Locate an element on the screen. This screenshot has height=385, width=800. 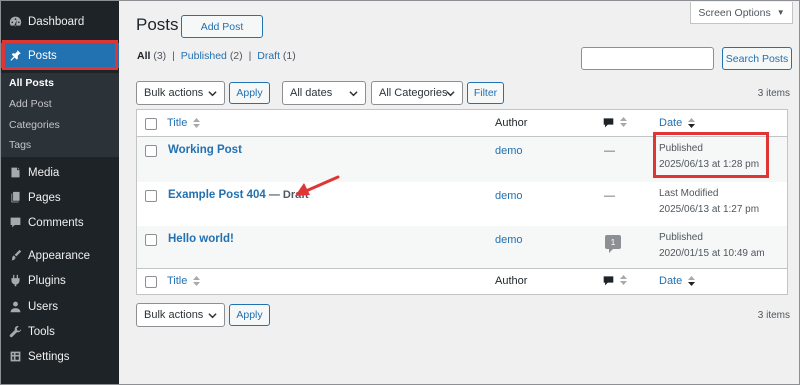
categories-value: All Categories is located at coordinates (413, 93).